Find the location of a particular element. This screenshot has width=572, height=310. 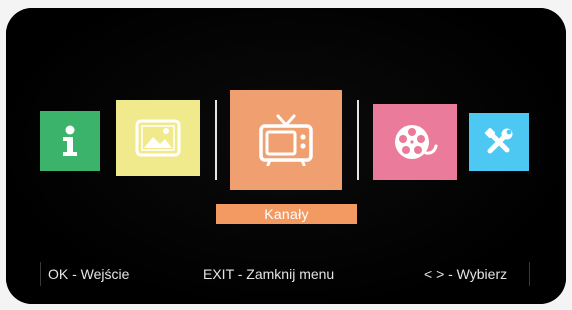

menu-item-channels is located at coordinates (286, 140).